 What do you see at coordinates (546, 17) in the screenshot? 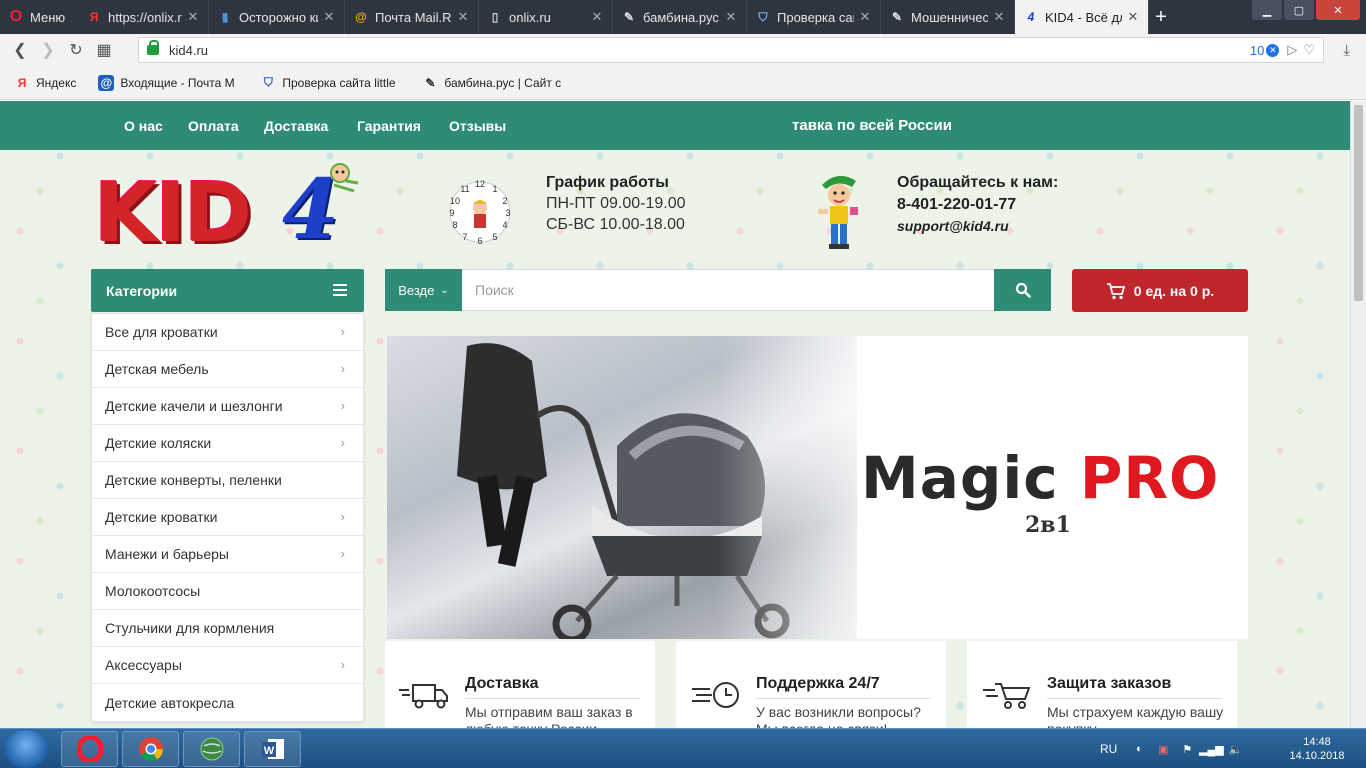
I see `tab-onlix: ▯ onlix.ru ✕` at bounding box center [546, 17].